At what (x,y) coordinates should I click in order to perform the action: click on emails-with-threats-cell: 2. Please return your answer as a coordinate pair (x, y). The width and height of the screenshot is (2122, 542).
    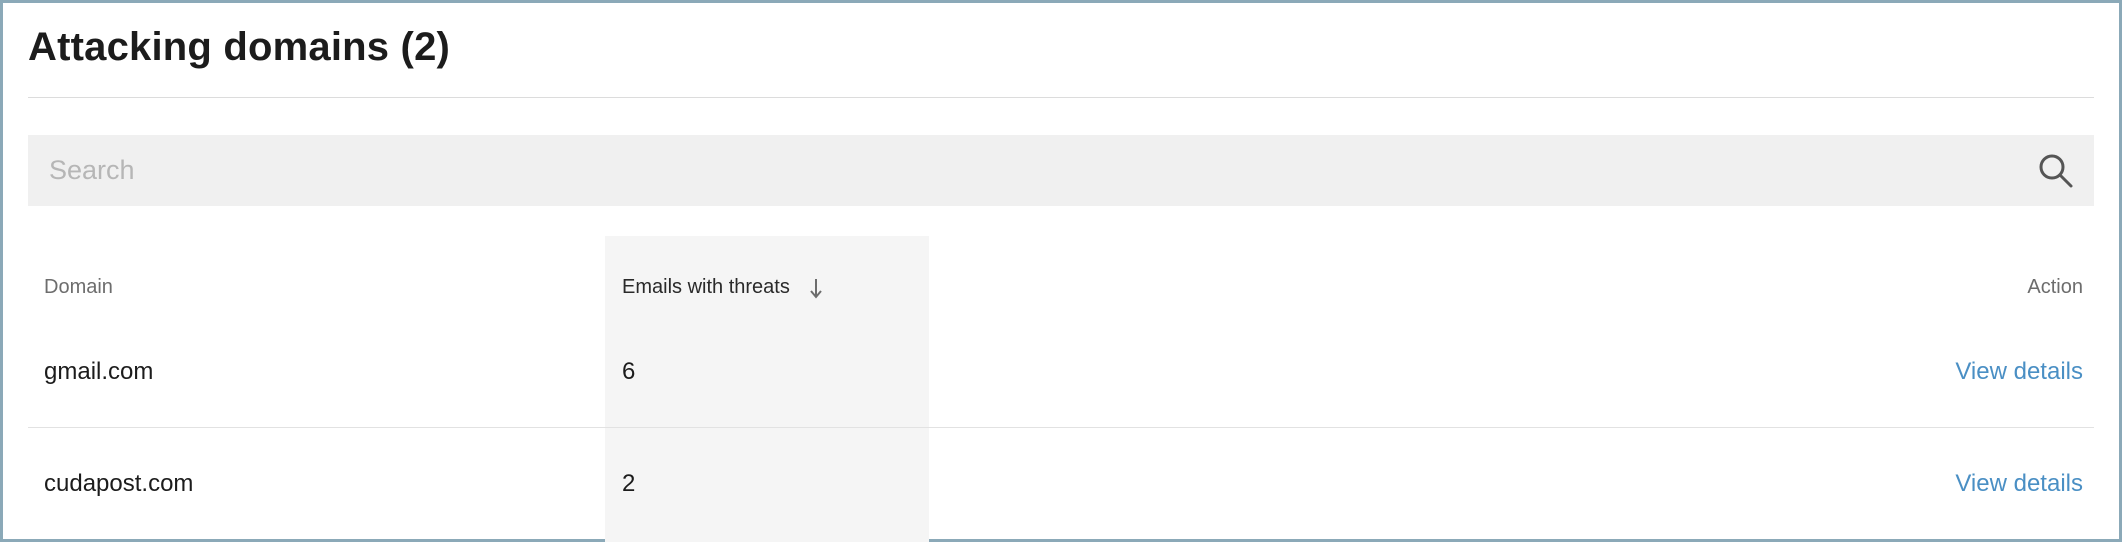
    Looking at the image, I should click on (629, 483).